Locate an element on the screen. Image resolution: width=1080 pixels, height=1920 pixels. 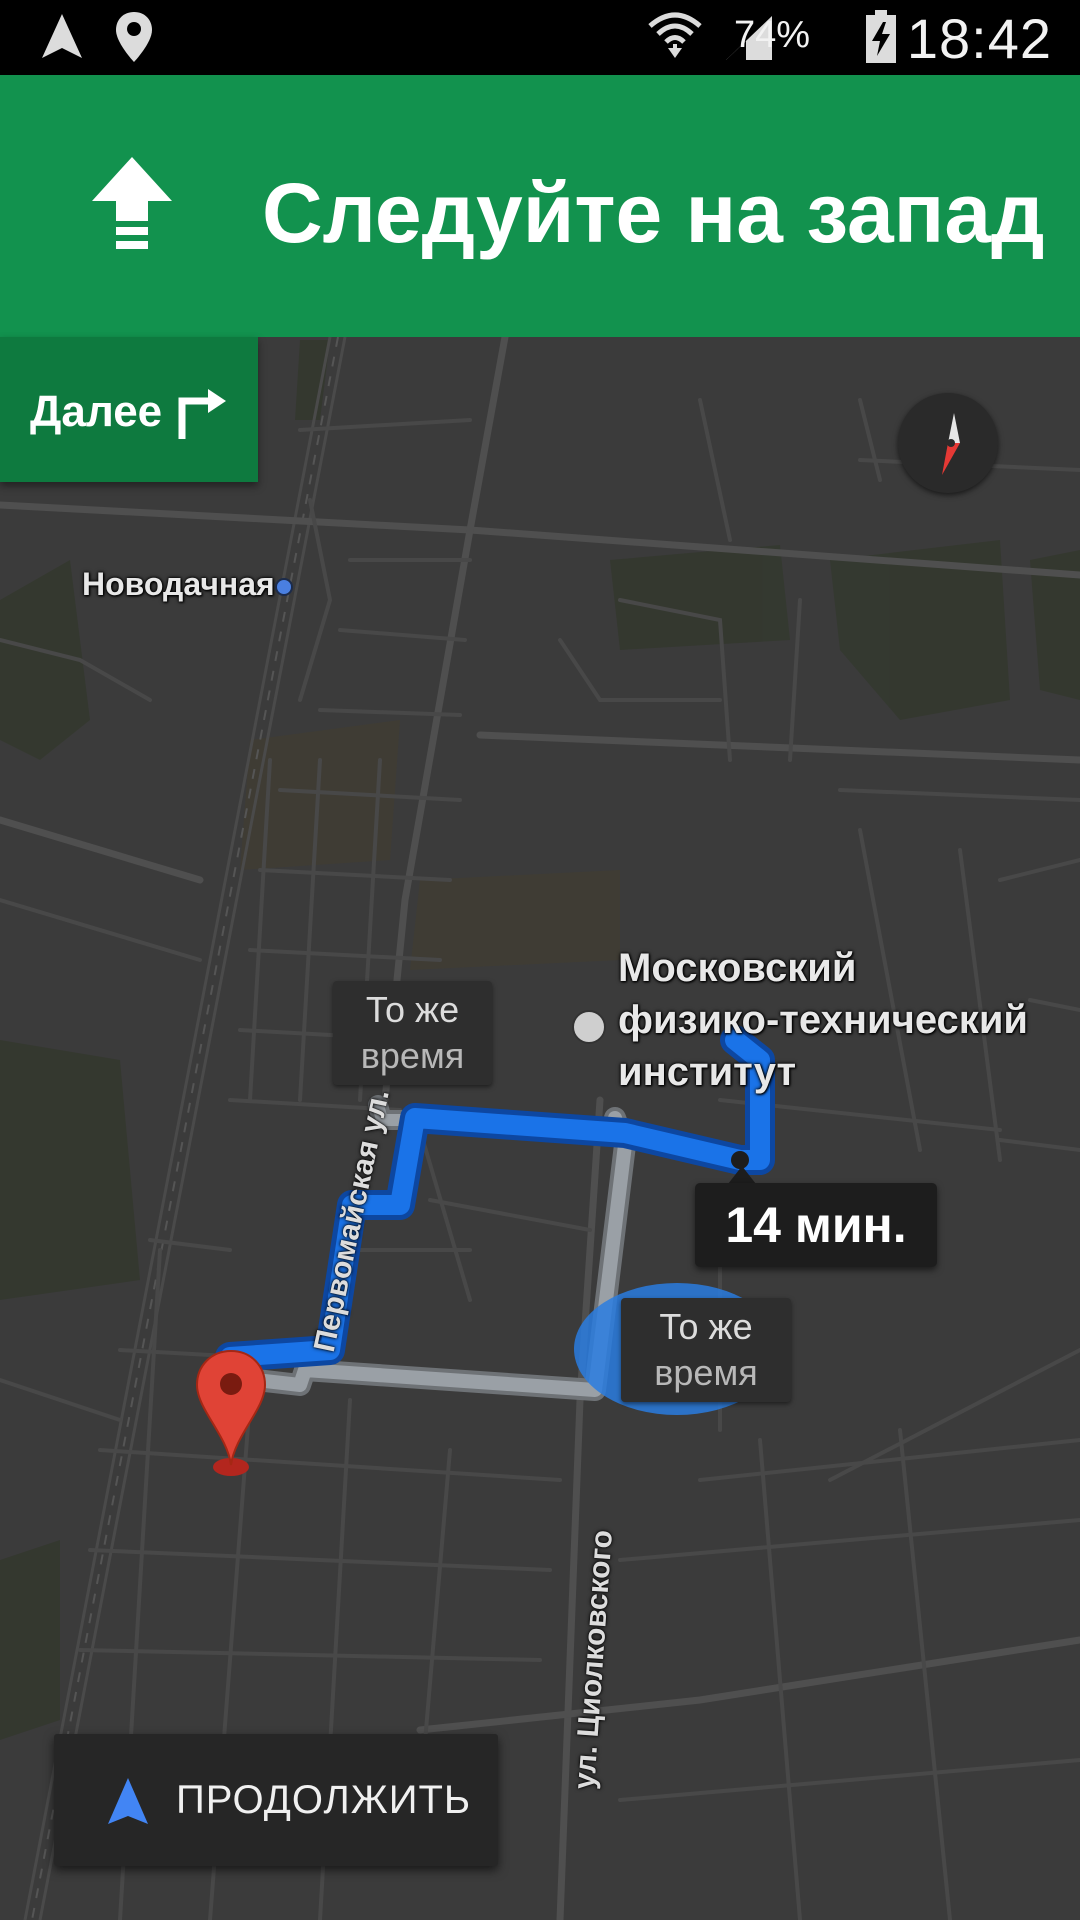
poi-label-line2: физико-технический is located at coordinates (823, 1020).